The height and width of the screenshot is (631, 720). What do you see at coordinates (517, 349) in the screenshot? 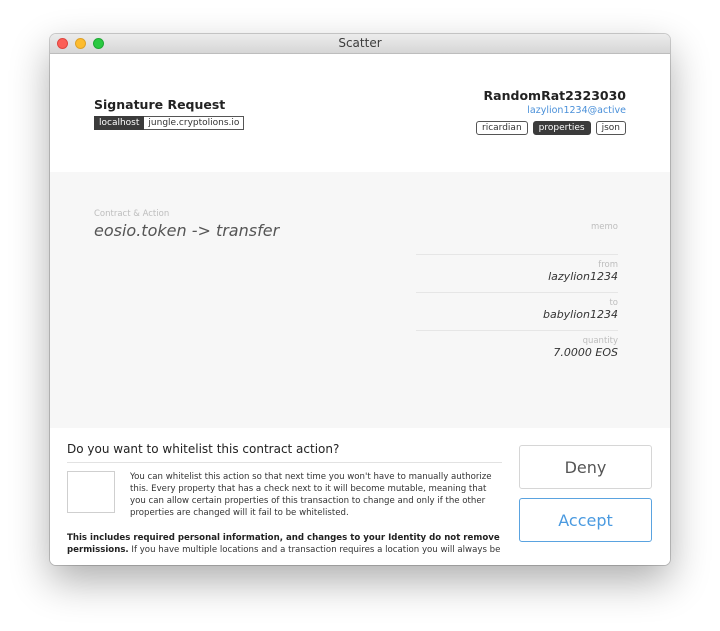
I see `property-row-quantity: quantity 7.0000 EOS` at bounding box center [517, 349].